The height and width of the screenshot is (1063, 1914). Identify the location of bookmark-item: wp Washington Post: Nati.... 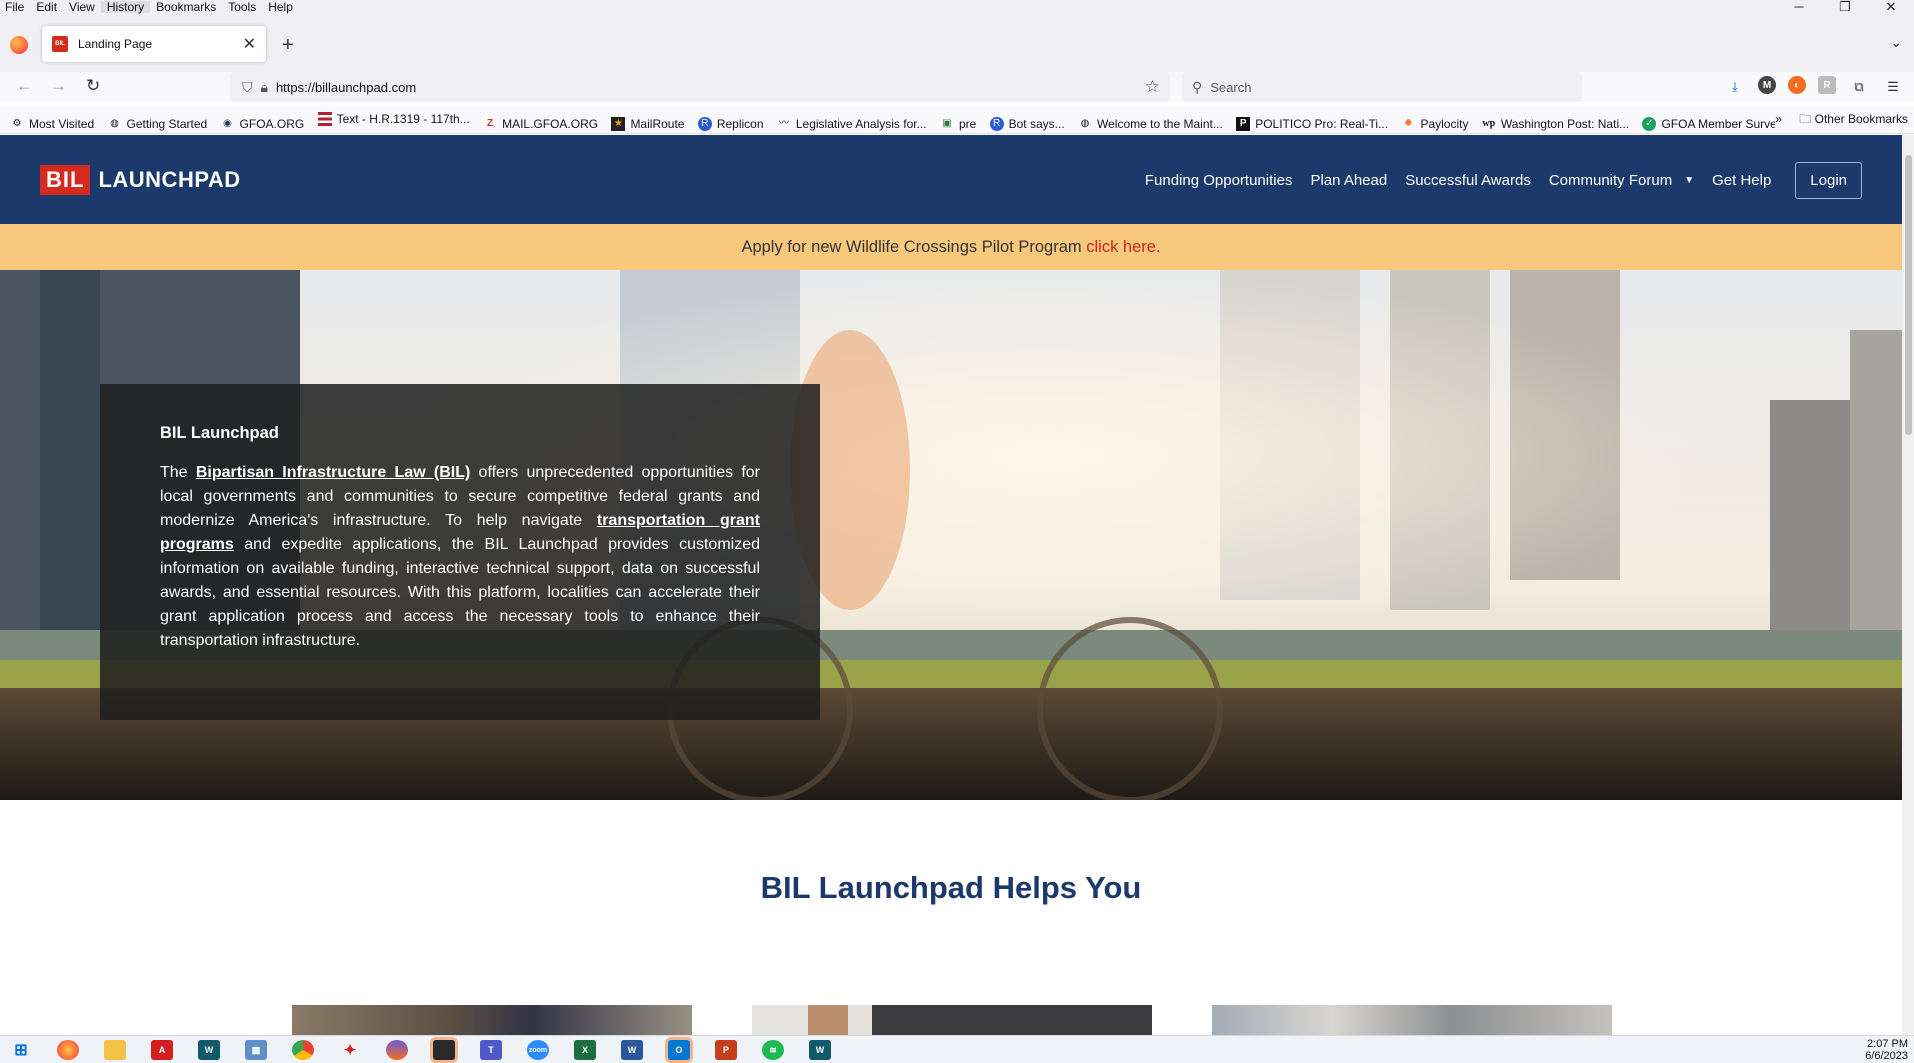
(1555, 122).